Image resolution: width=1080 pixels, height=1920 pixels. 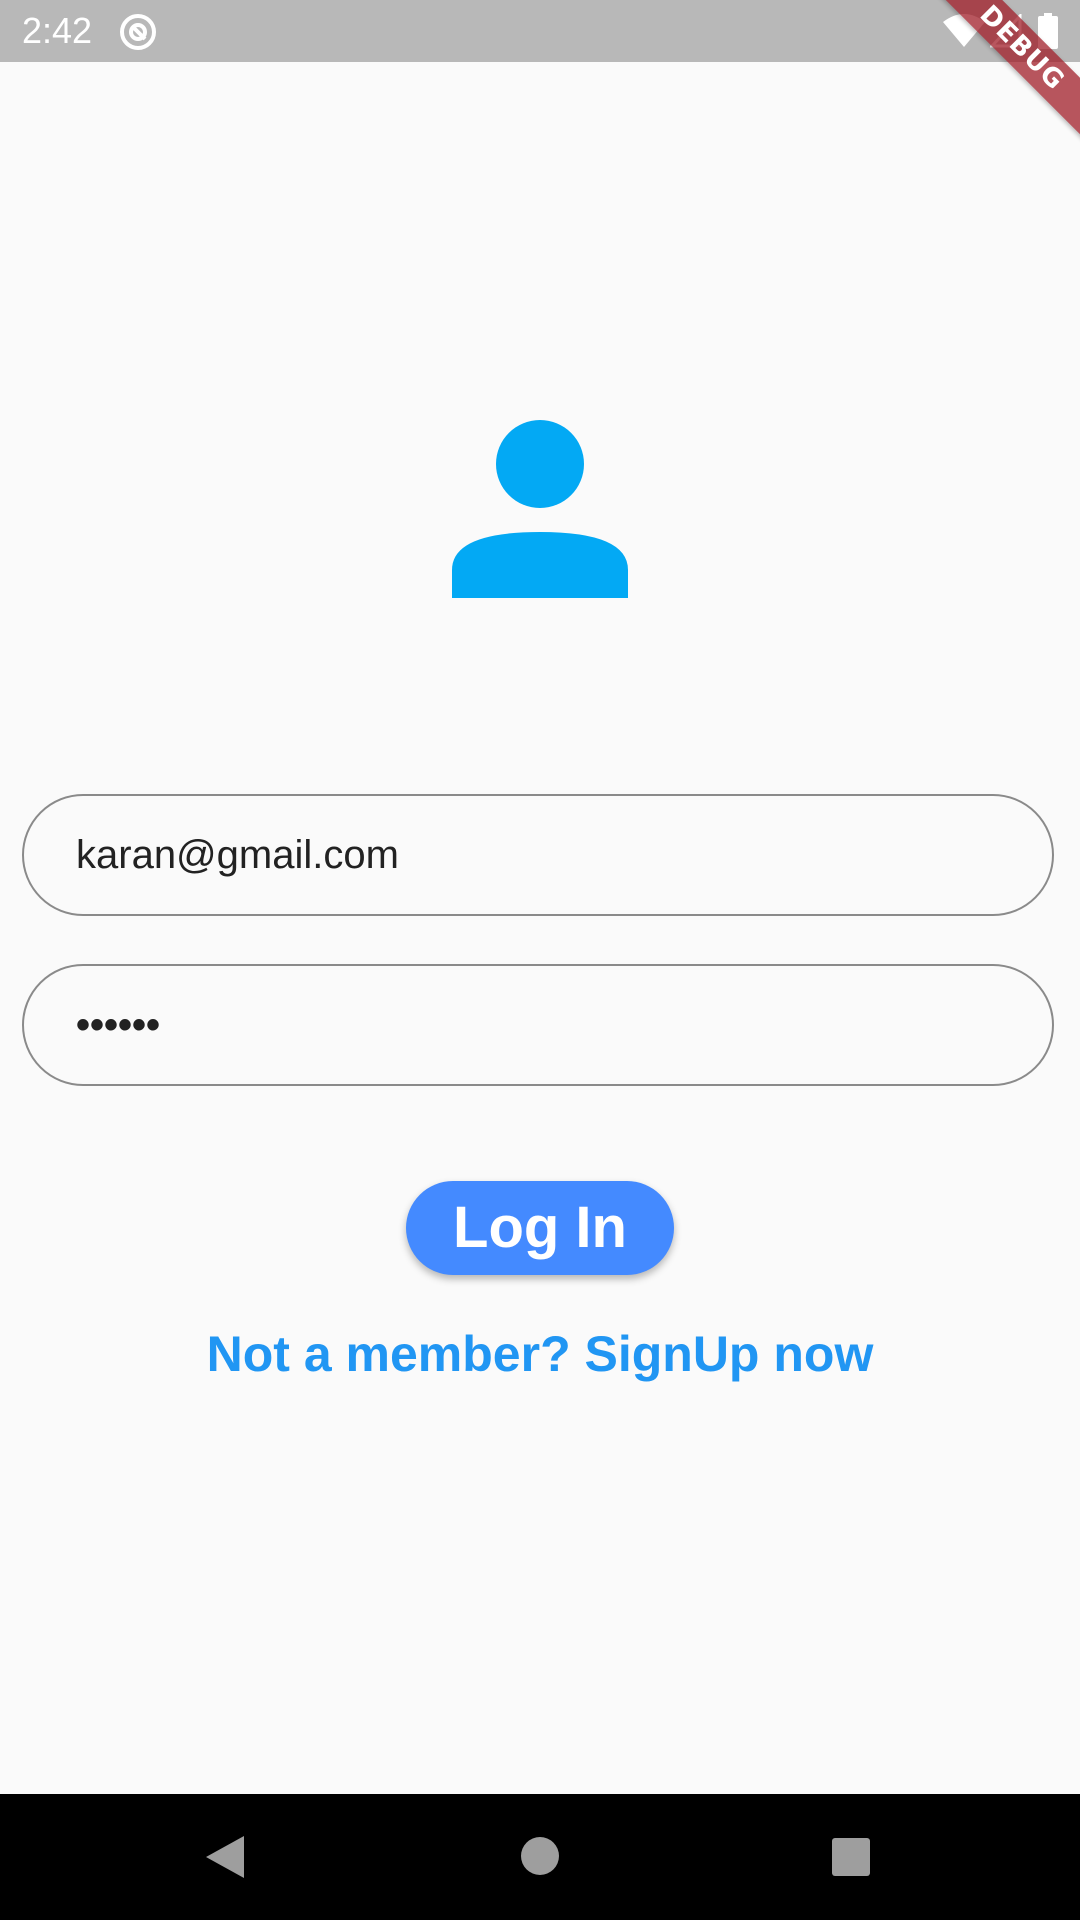 I want to click on email-value: karan@gmail.com, so click(x=237, y=855).